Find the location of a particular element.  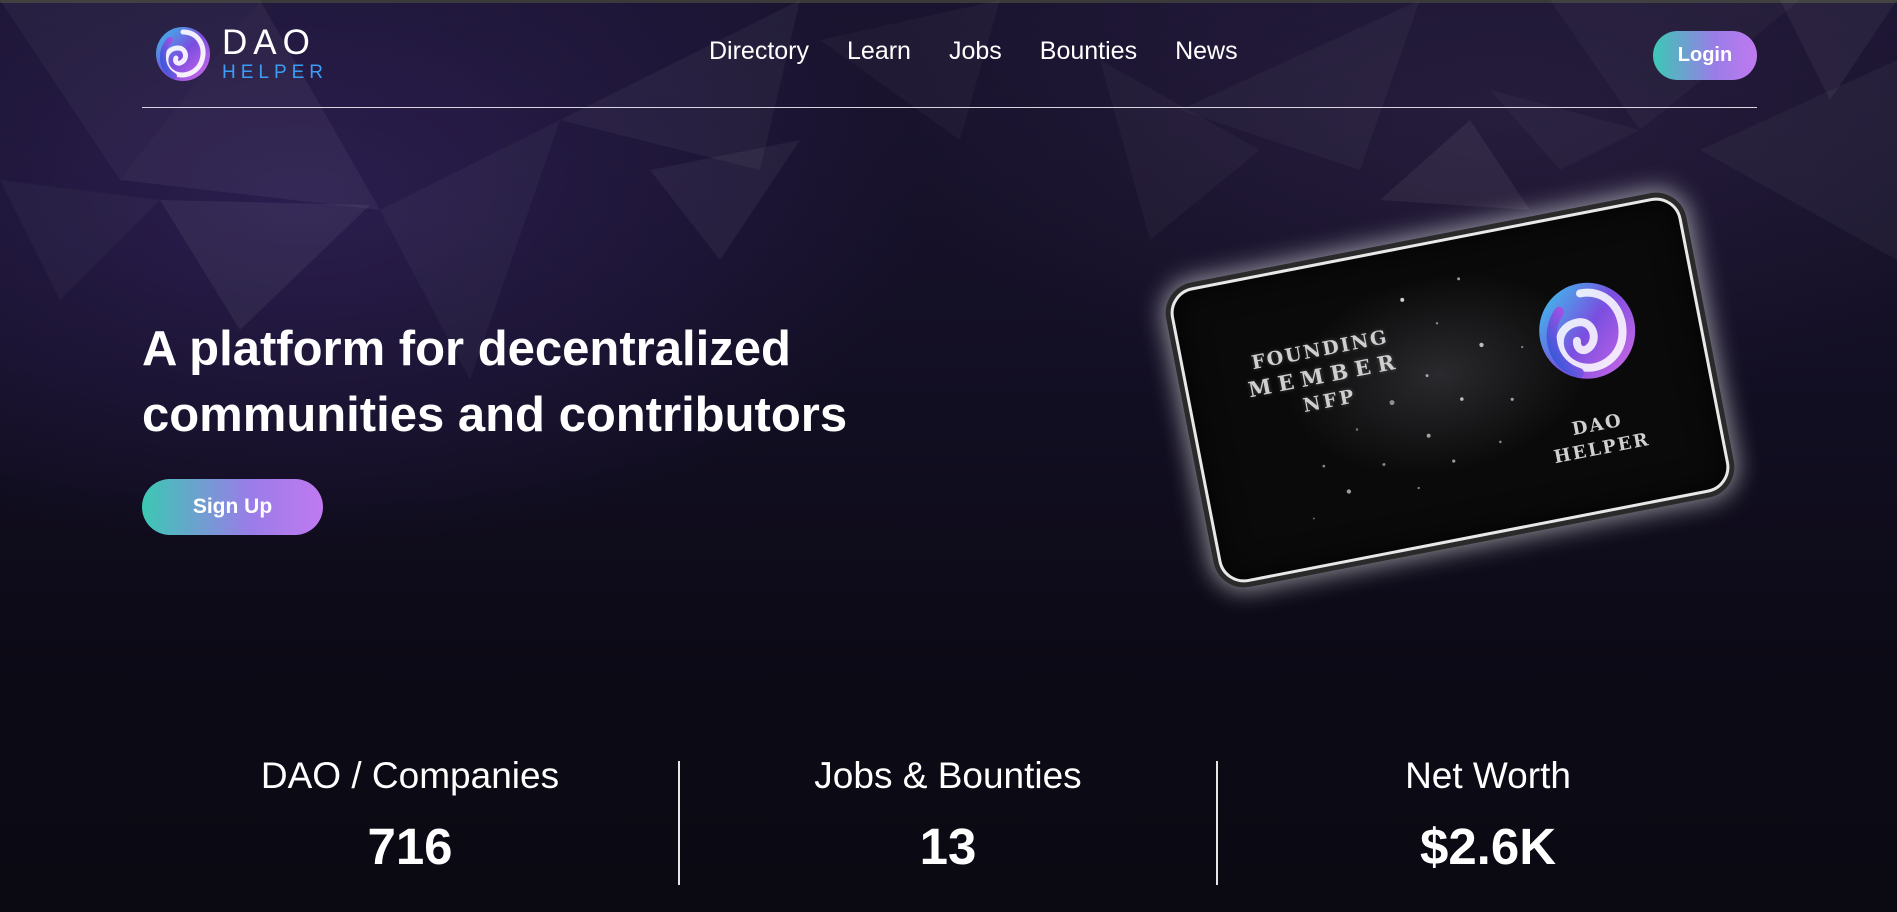

hero-title-line1: A platform for decentralized is located at coordinates (466, 349).